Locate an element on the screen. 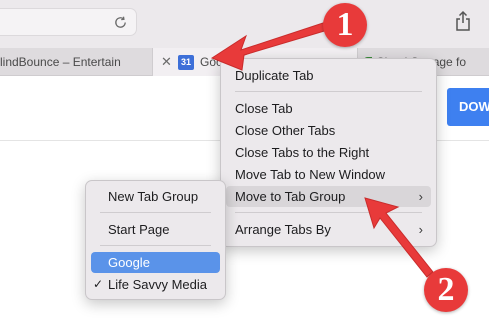 The width and height of the screenshot is (489, 322). menu-item-new-tab-group: New Tab Group is located at coordinates (155, 196).